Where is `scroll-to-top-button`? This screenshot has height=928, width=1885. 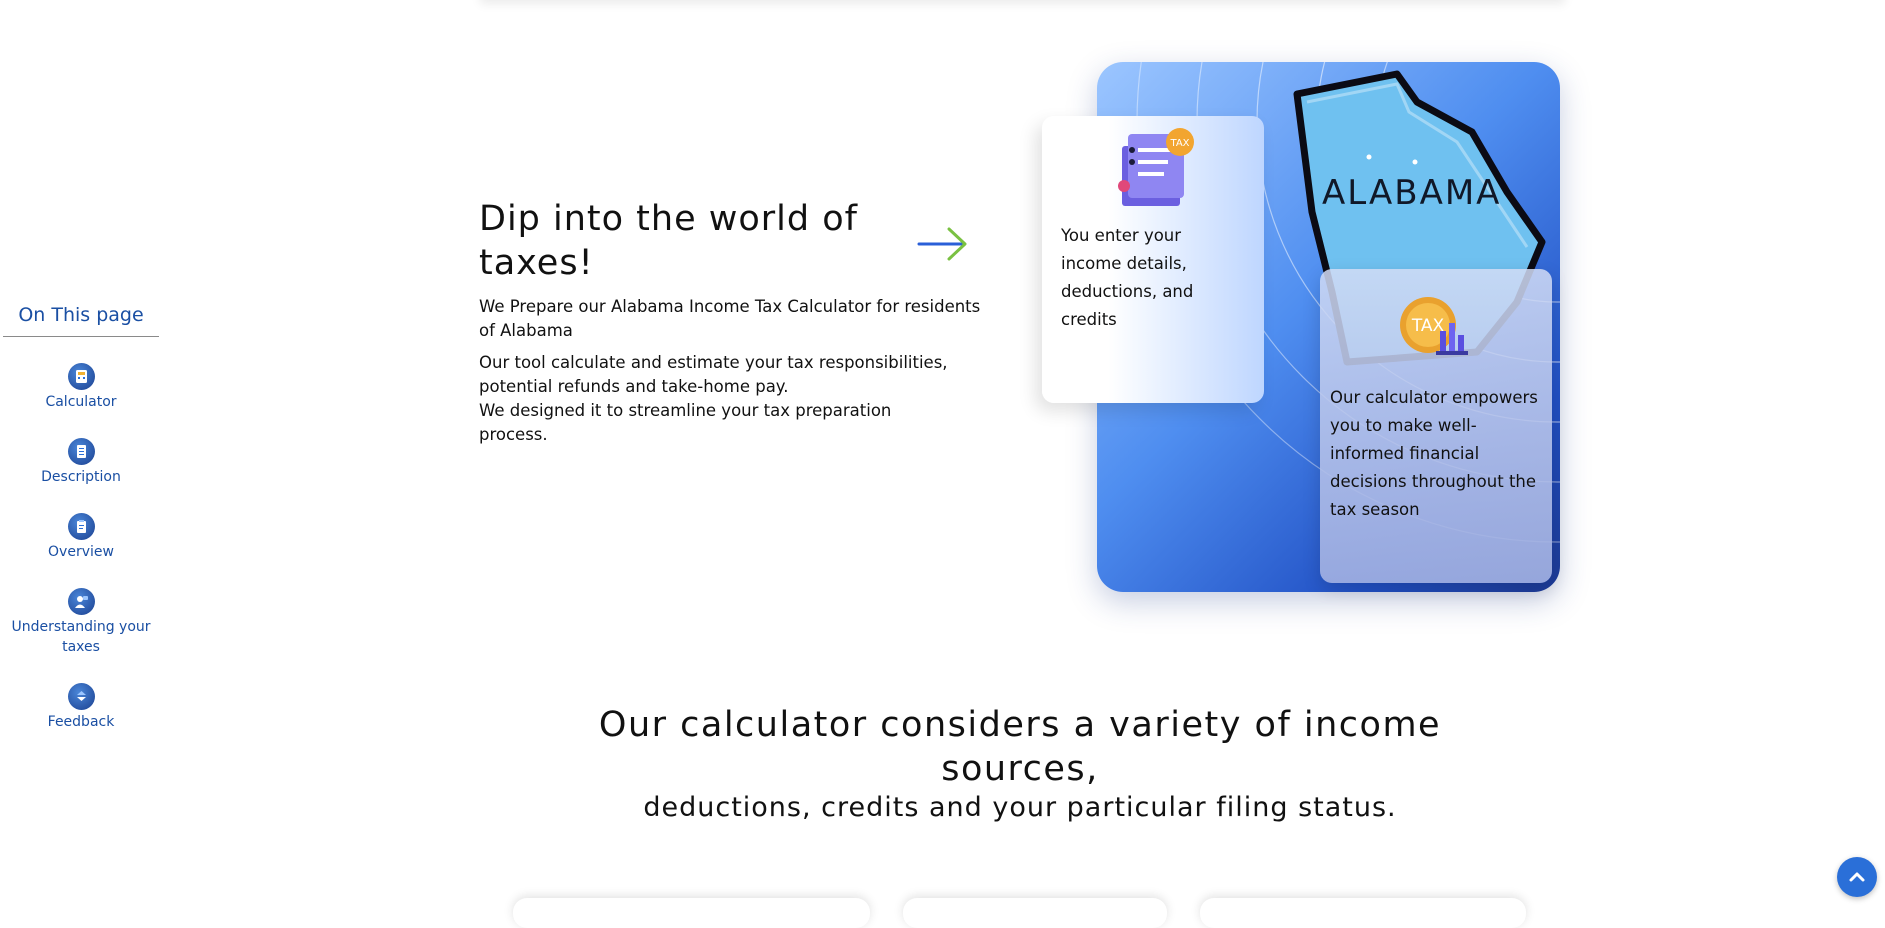 scroll-to-top-button is located at coordinates (1857, 877).